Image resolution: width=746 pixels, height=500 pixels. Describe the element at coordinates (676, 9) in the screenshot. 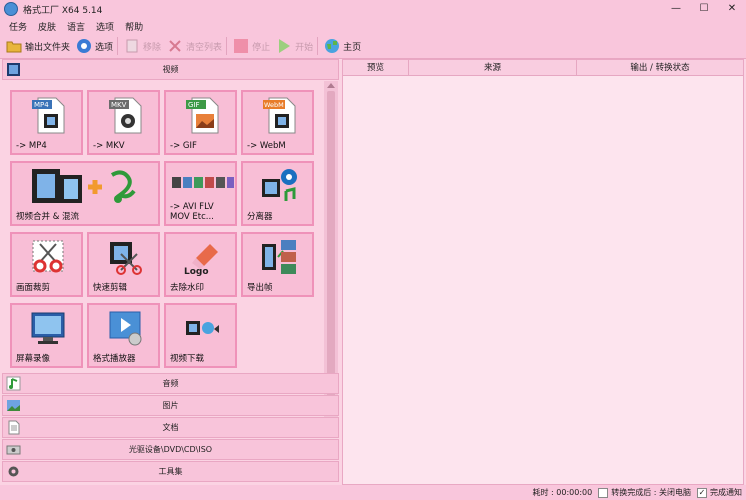

I see `minimize-button: —` at that location.